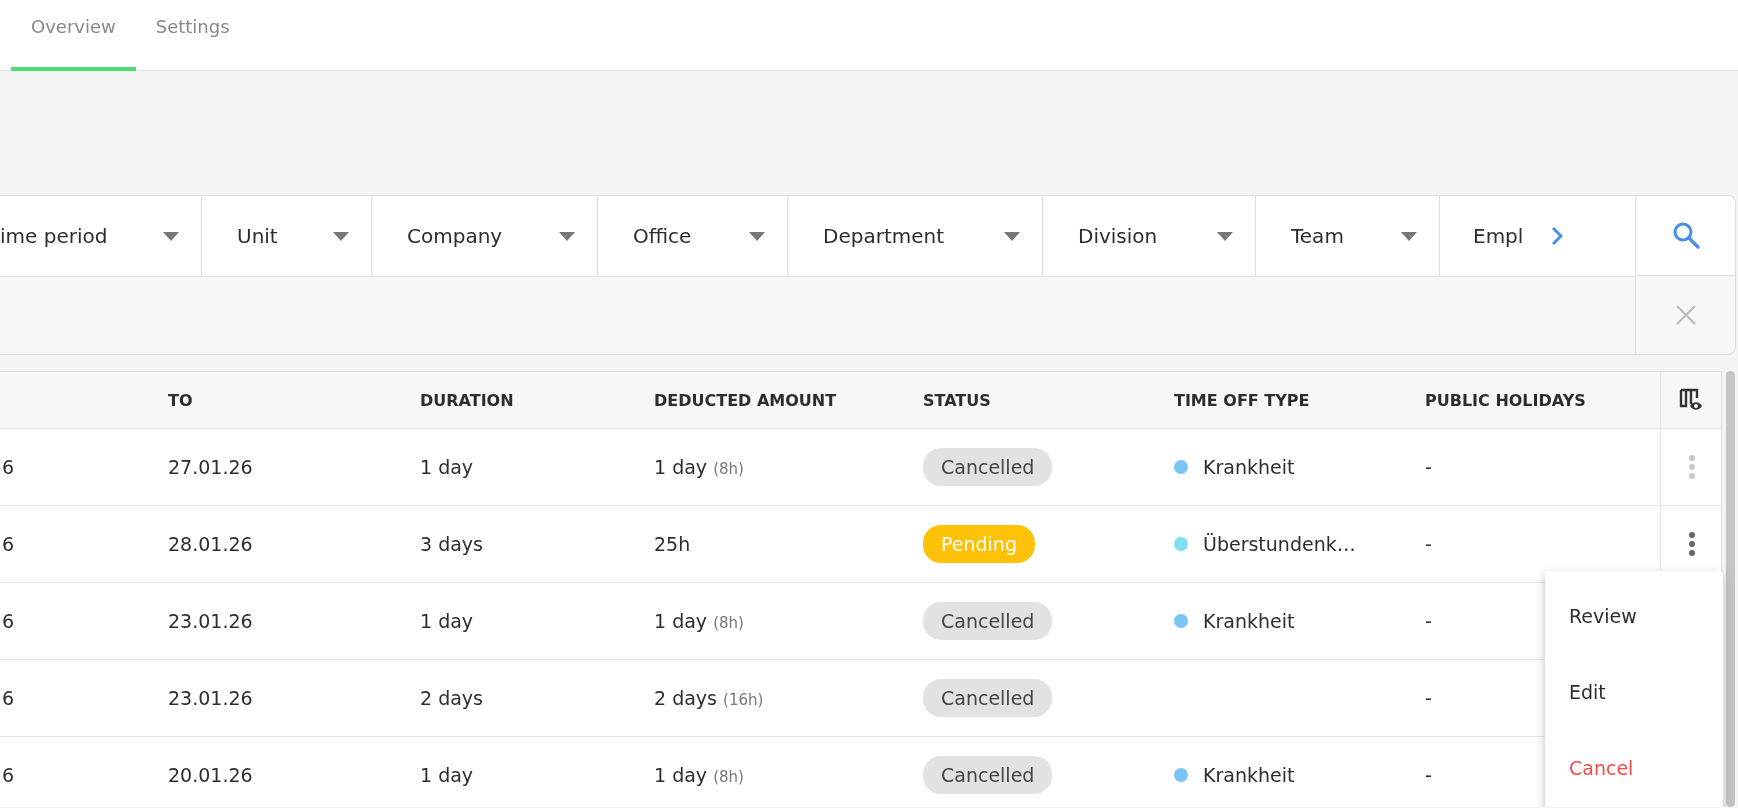 This screenshot has width=1738, height=808. Describe the element at coordinates (672, 544) in the screenshot. I see `table-cell-text: 25h` at that location.